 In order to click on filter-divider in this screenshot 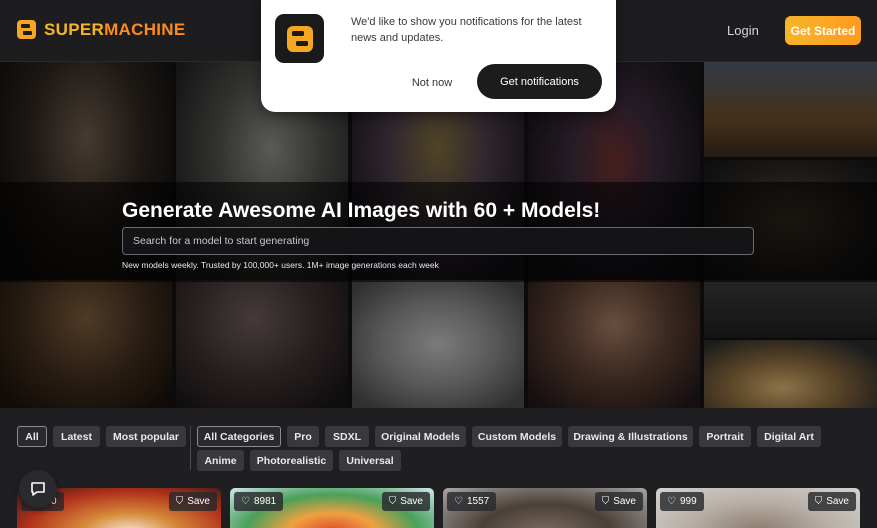, I will do `click(190, 448)`.